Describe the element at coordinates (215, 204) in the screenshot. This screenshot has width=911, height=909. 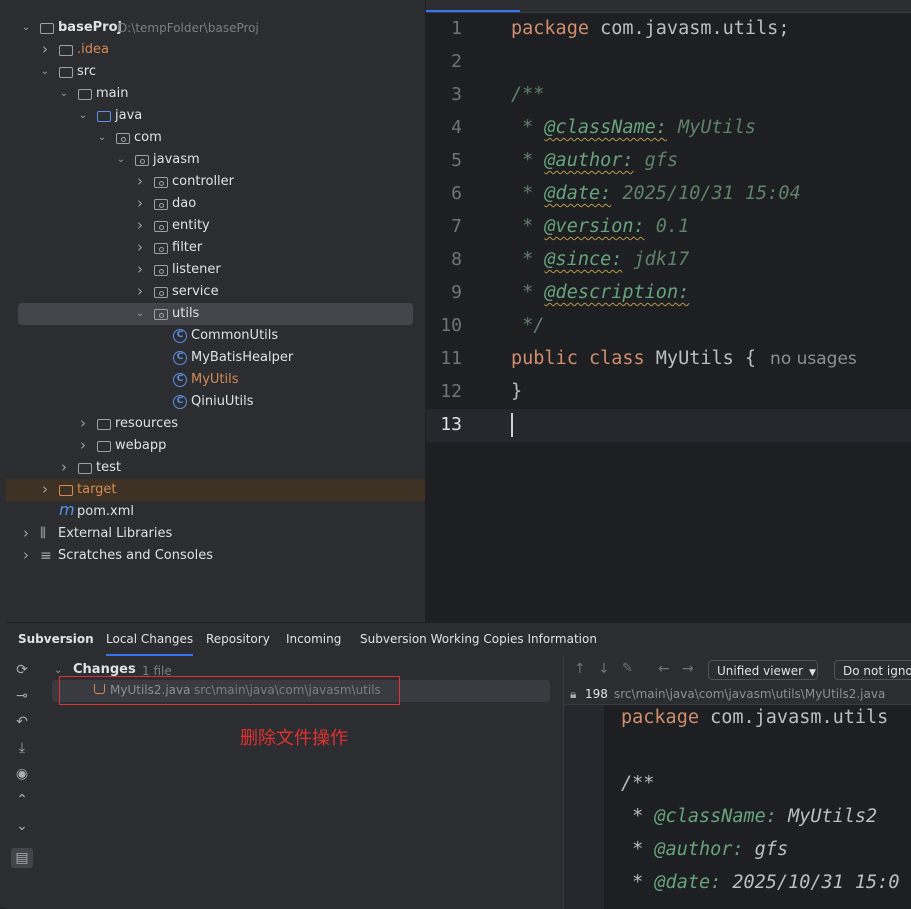
I see `tree-item-dao: › dao` at that location.